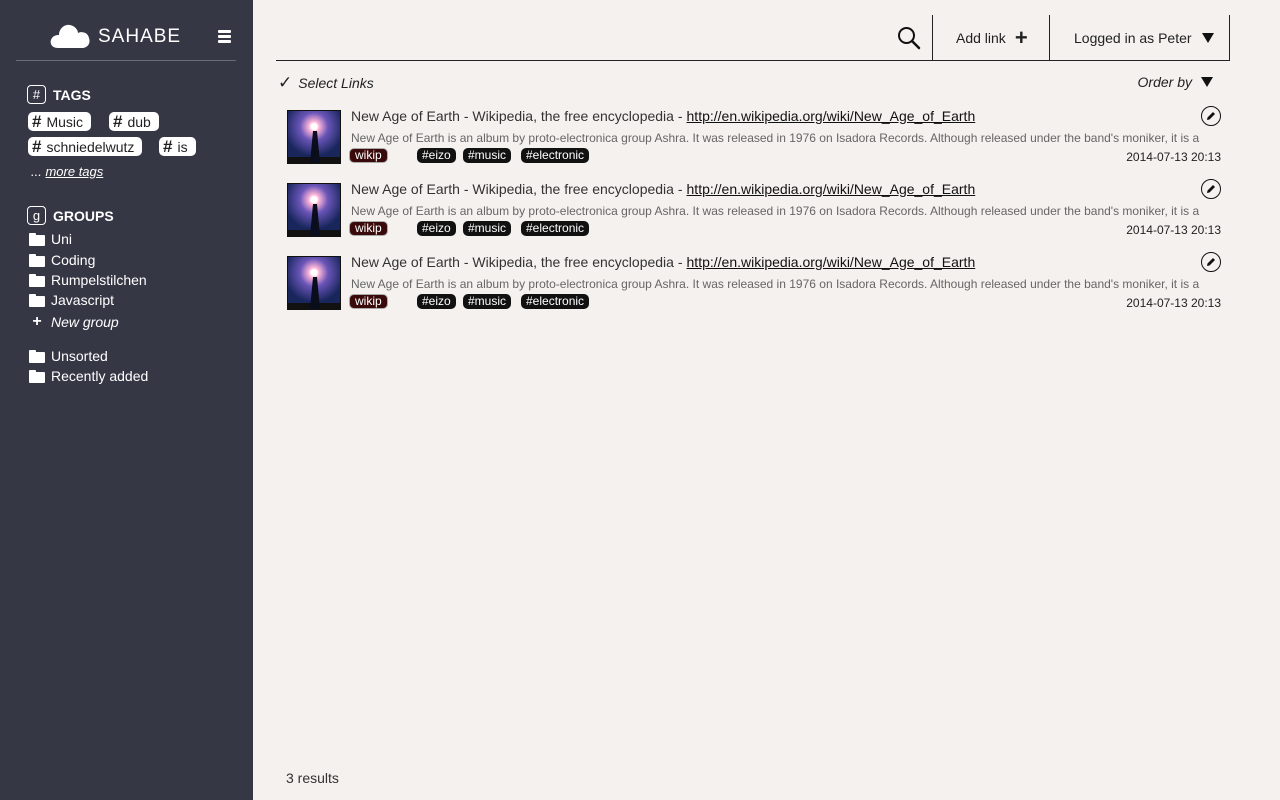  Describe the element at coordinates (753, 38) in the screenshot. I see `top-bar: Add link + Logged in as Peter` at that location.